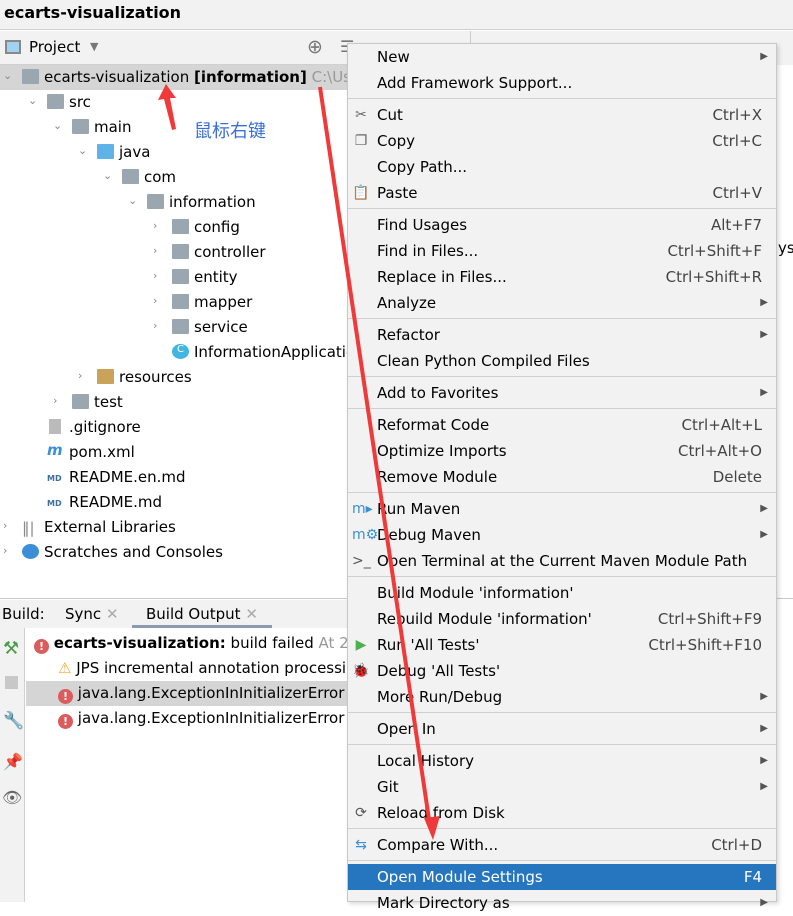 The height and width of the screenshot is (916, 793). What do you see at coordinates (375, 456) in the screenshot?
I see `arrow-line-to-menu` at bounding box center [375, 456].